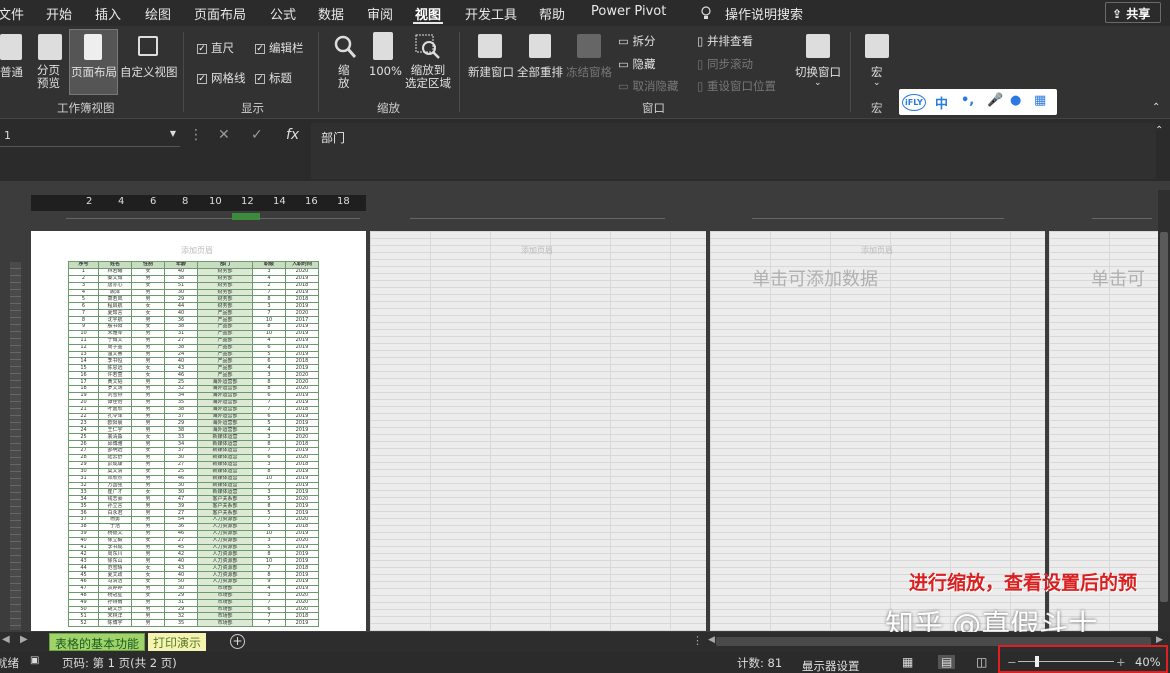 The height and width of the screenshot is (673, 1170). I want to click on table-cell: 4, so click(269, 278).